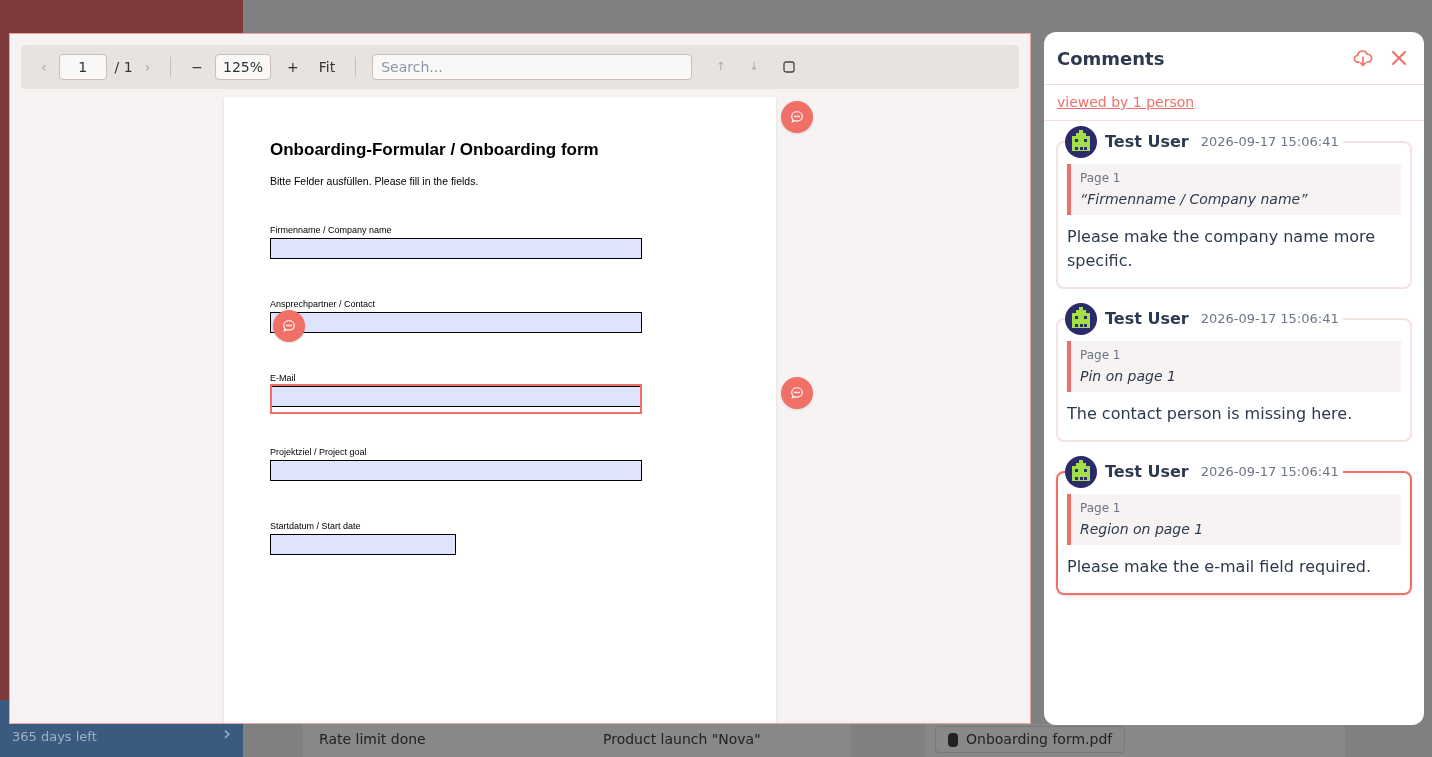 The image size is (1432, 757). Describe the element at coordinates (293, 67) in the screenshot. I see `zoom-in-button: +` at that location.